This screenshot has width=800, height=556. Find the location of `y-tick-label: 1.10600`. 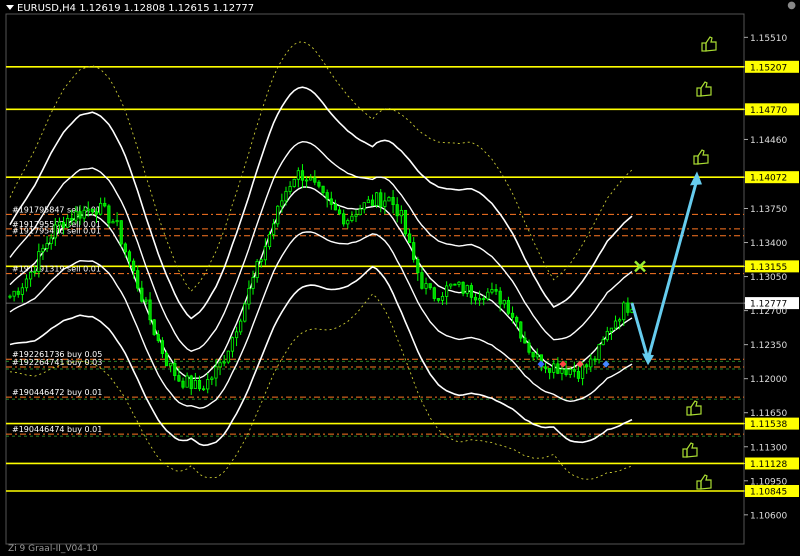

y-tick-label: 1.10600 is located at coordinates (768, 516).